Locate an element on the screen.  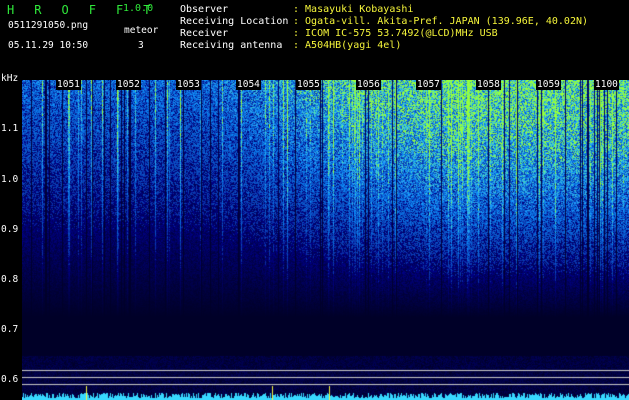
meteor-count: 3 is located at coordinates (141, 45).